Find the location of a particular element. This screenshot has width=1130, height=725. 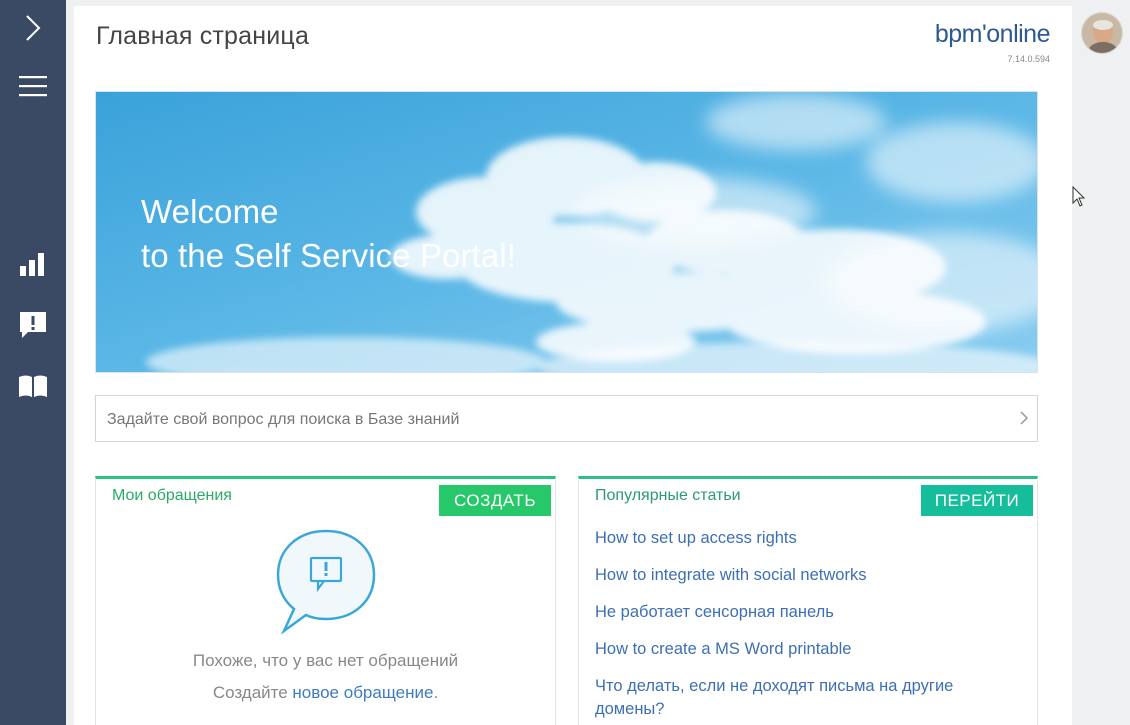

sidebar is located at coordinates (33, 362).